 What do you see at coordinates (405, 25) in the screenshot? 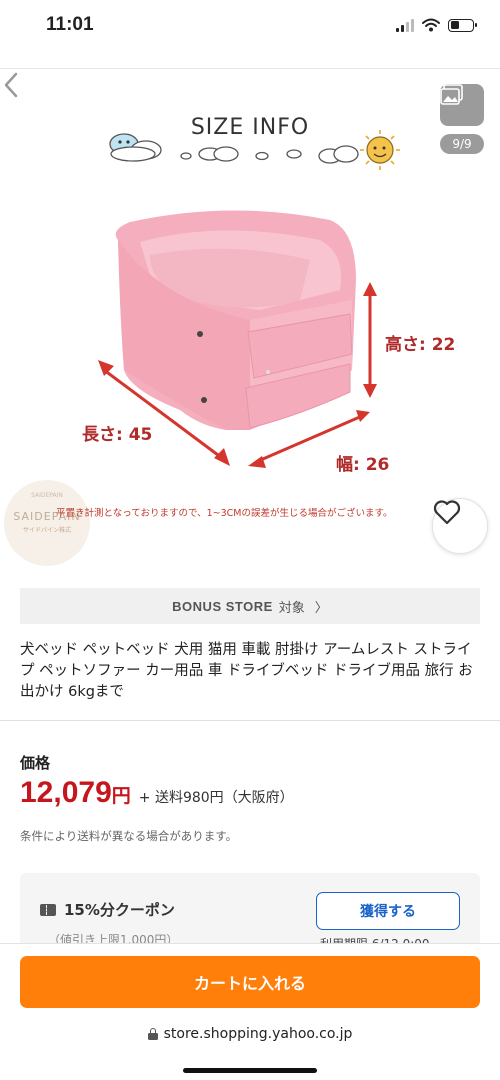
I see `signal-icon` at bounding box center [405, 25].